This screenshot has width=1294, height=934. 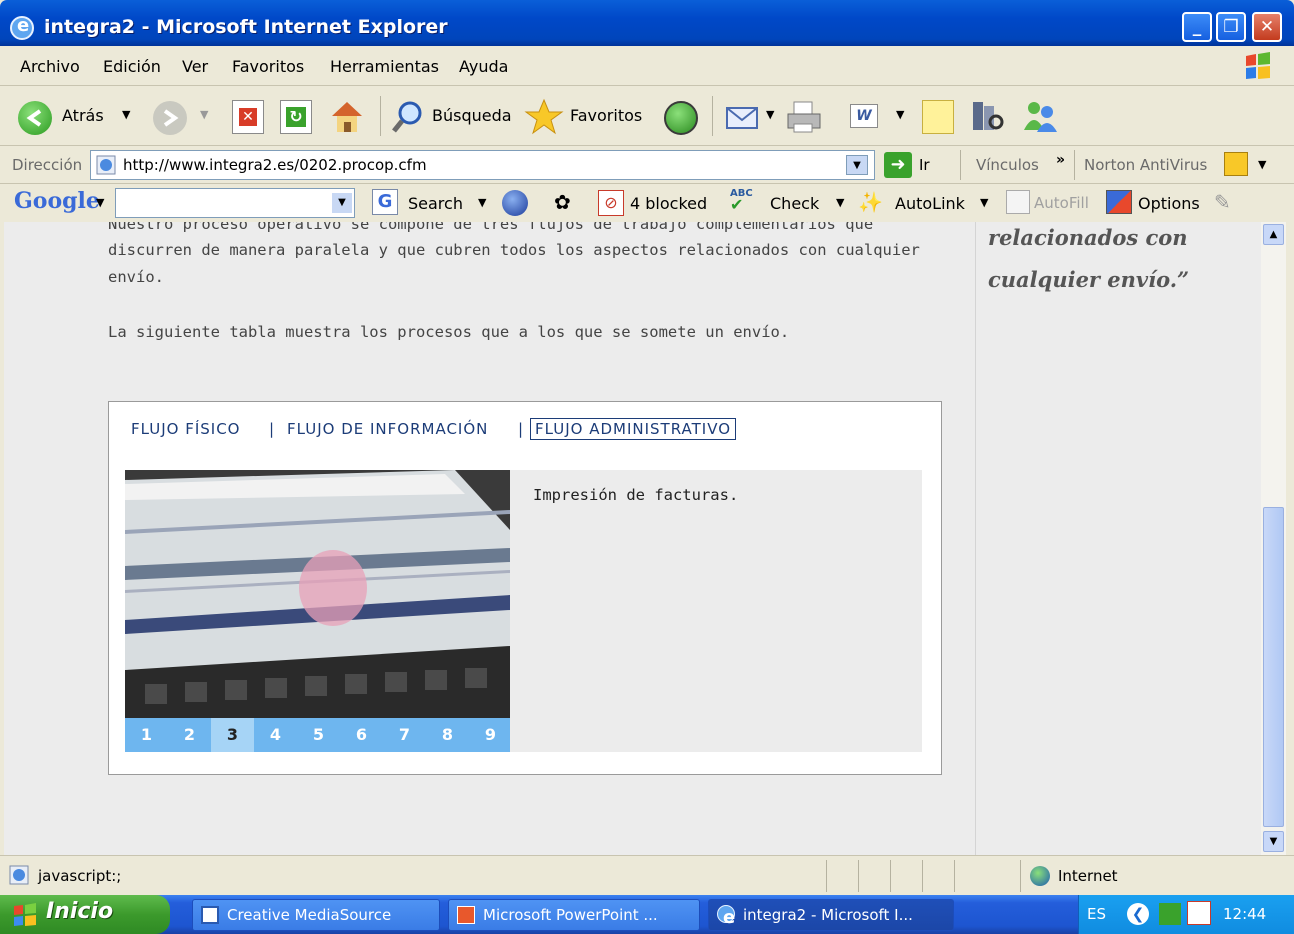 What do you see at coordinates (544, 117) in the screenshot?
I see `favorites-star-icon` at bounding box center [544, 117].